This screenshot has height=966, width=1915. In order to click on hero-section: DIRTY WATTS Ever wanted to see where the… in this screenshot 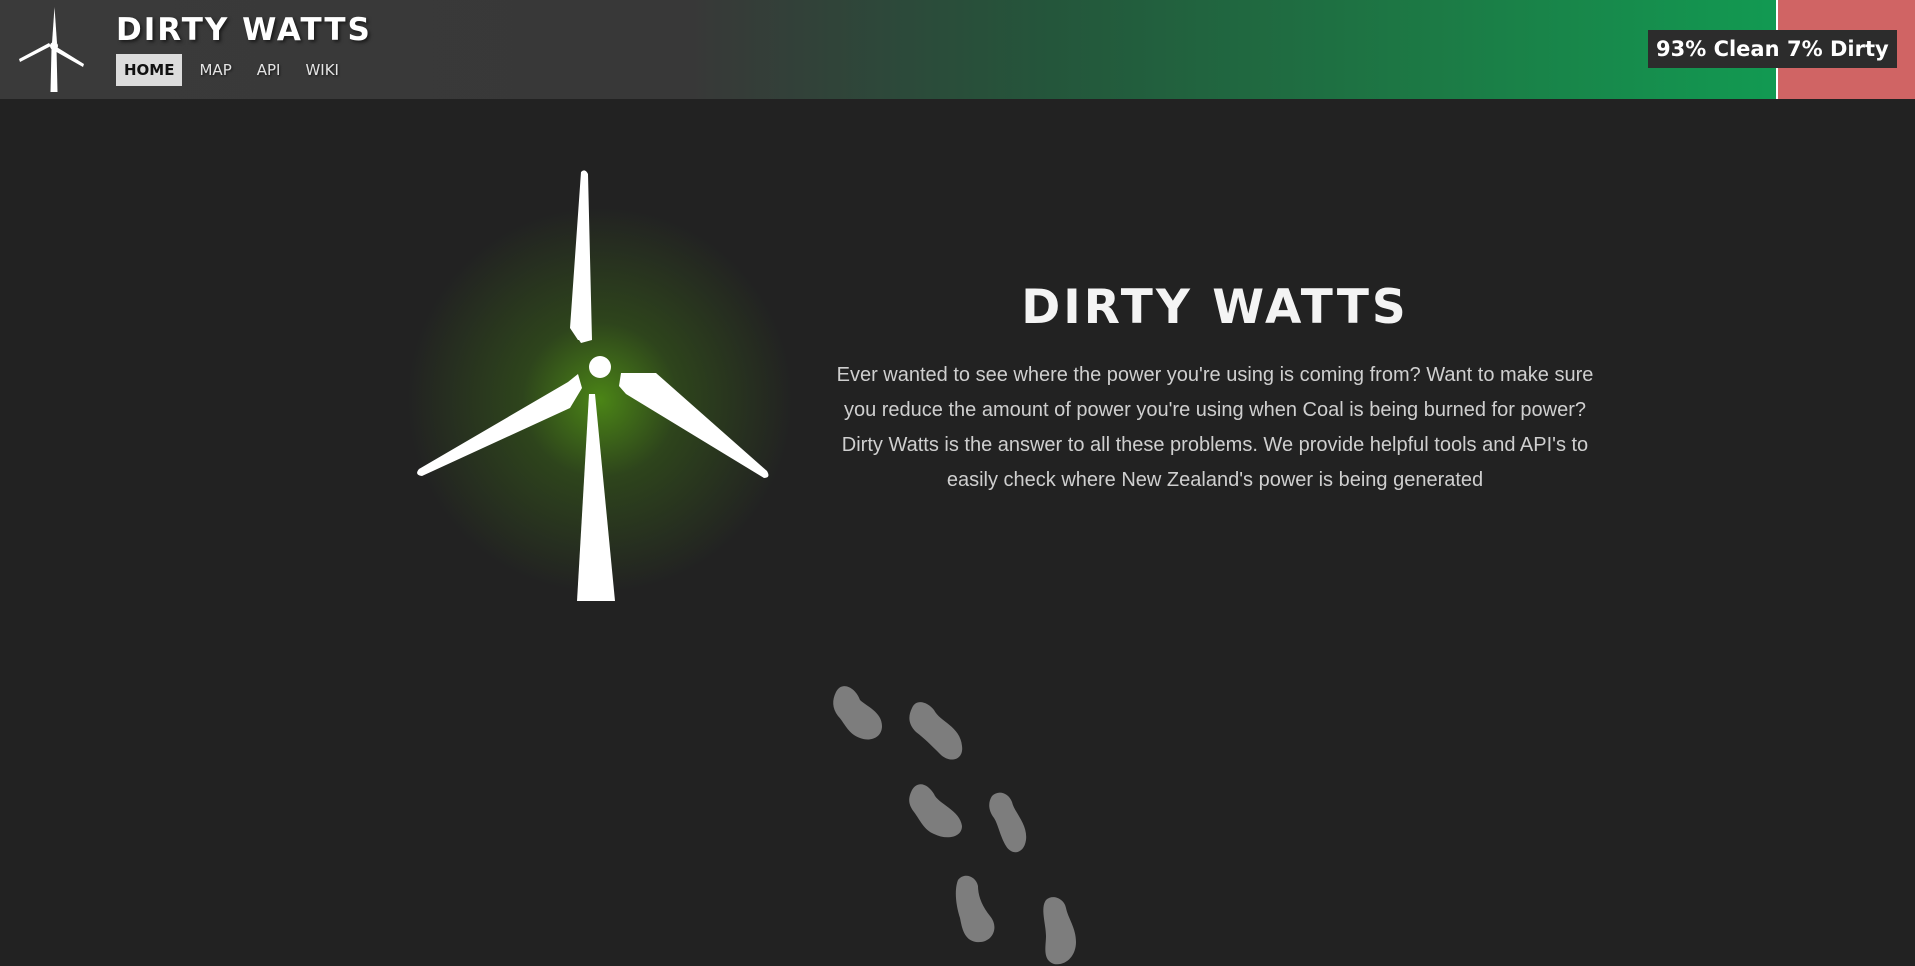, I will do `click(1215, 389)`.